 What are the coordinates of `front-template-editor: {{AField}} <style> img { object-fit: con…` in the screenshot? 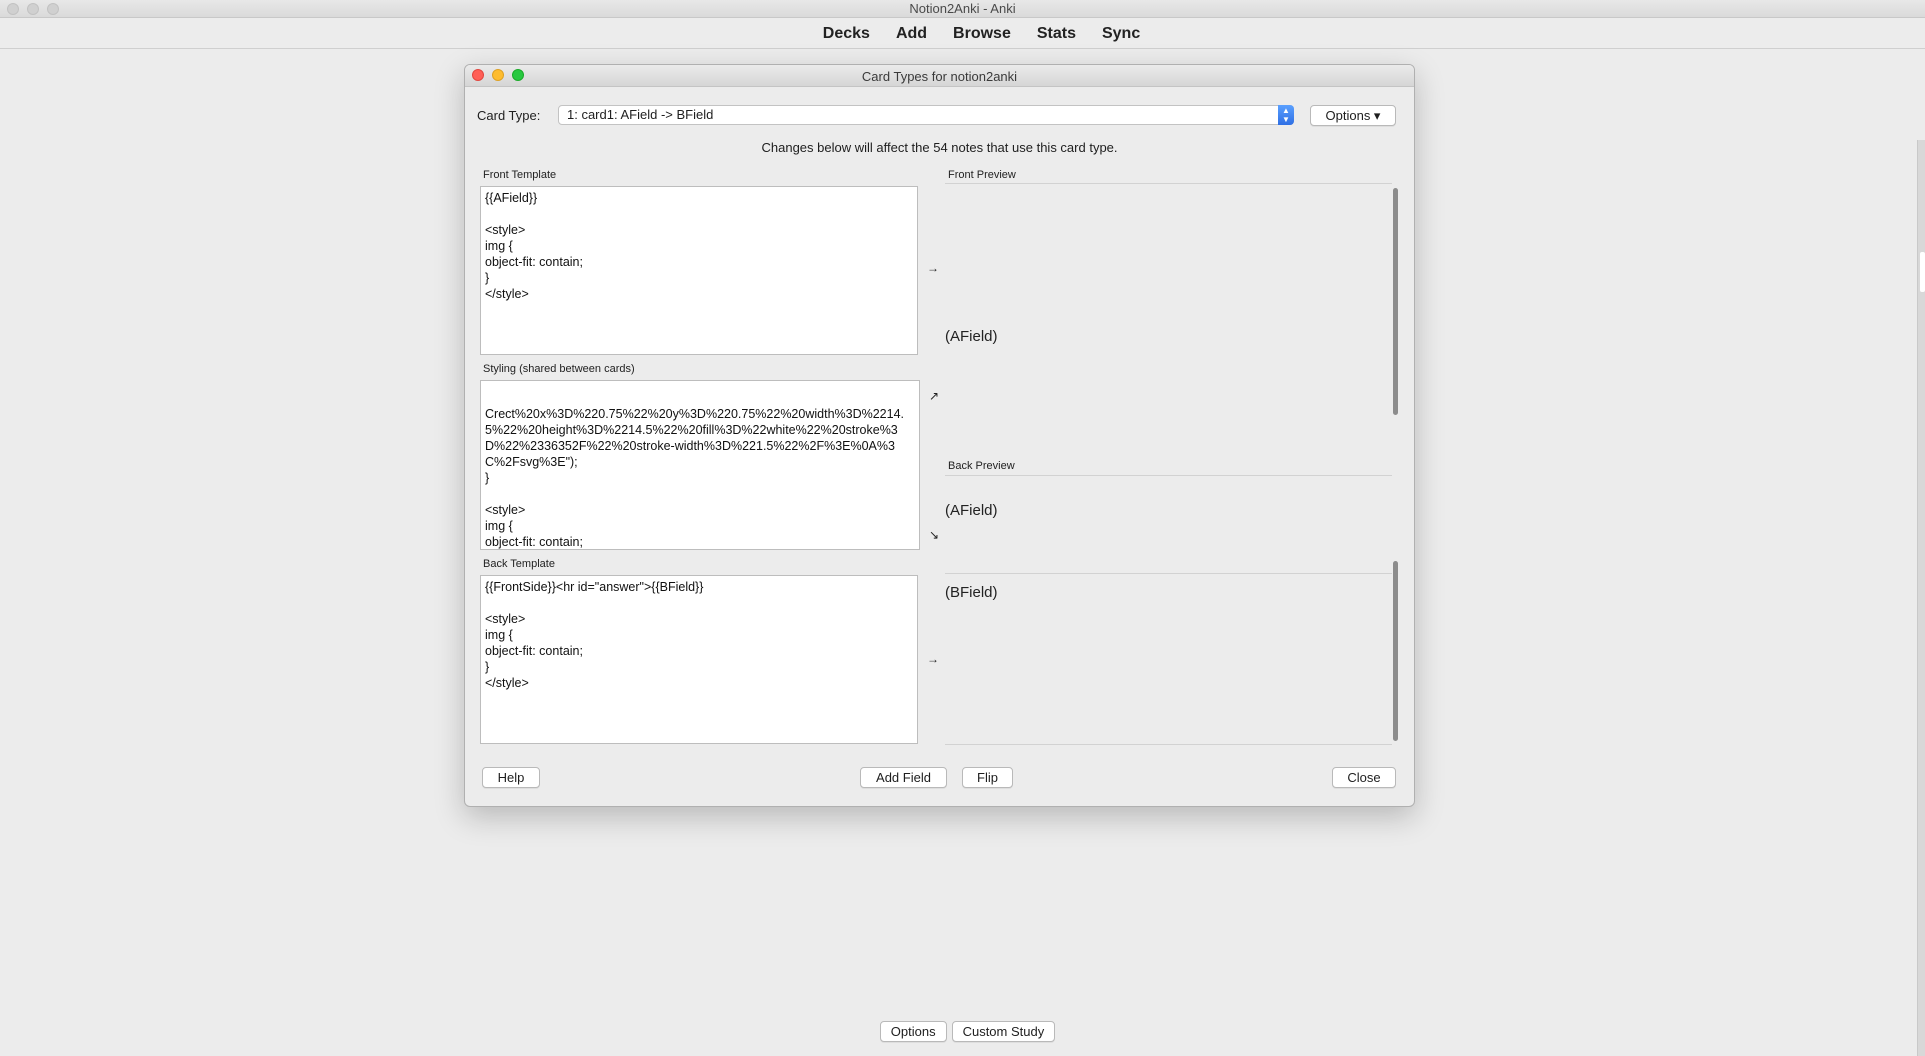 It's located at (699, 270).